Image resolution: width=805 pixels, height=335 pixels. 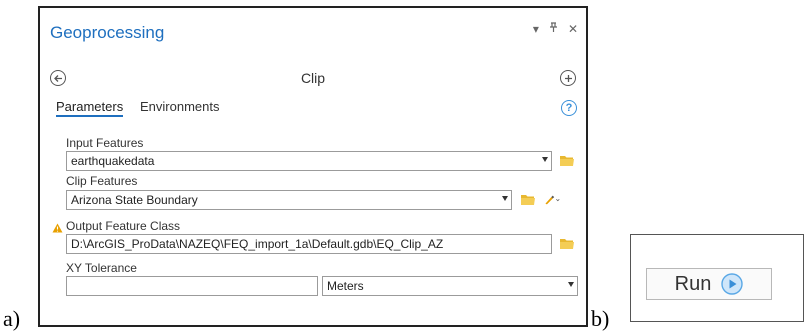 I want to click on clip-features-dropdown: Arizona State Boundary, so click(x=289, y=200).